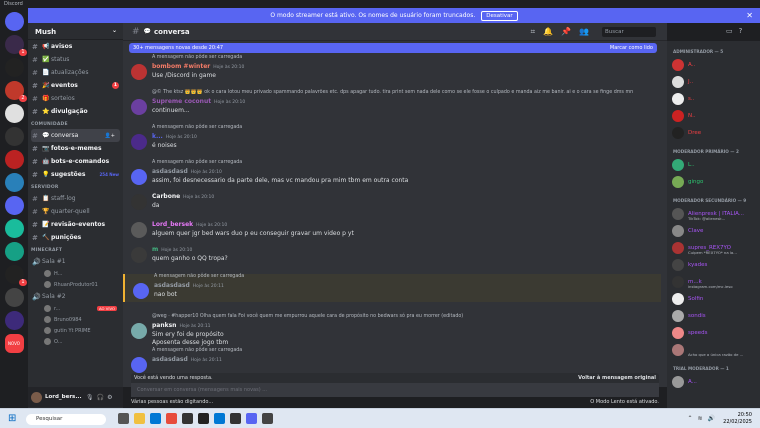  I want to click on message-author: Supreme coconut, so click(181, 101).